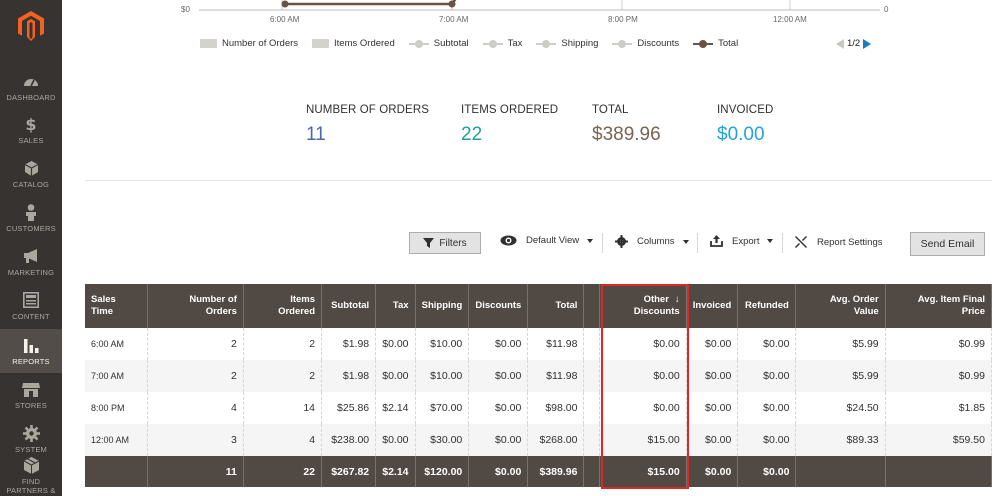  Describe the element at coordinates (567, 43) in the screenshot. I see `legend-item-shipping: Shipping` at that location.